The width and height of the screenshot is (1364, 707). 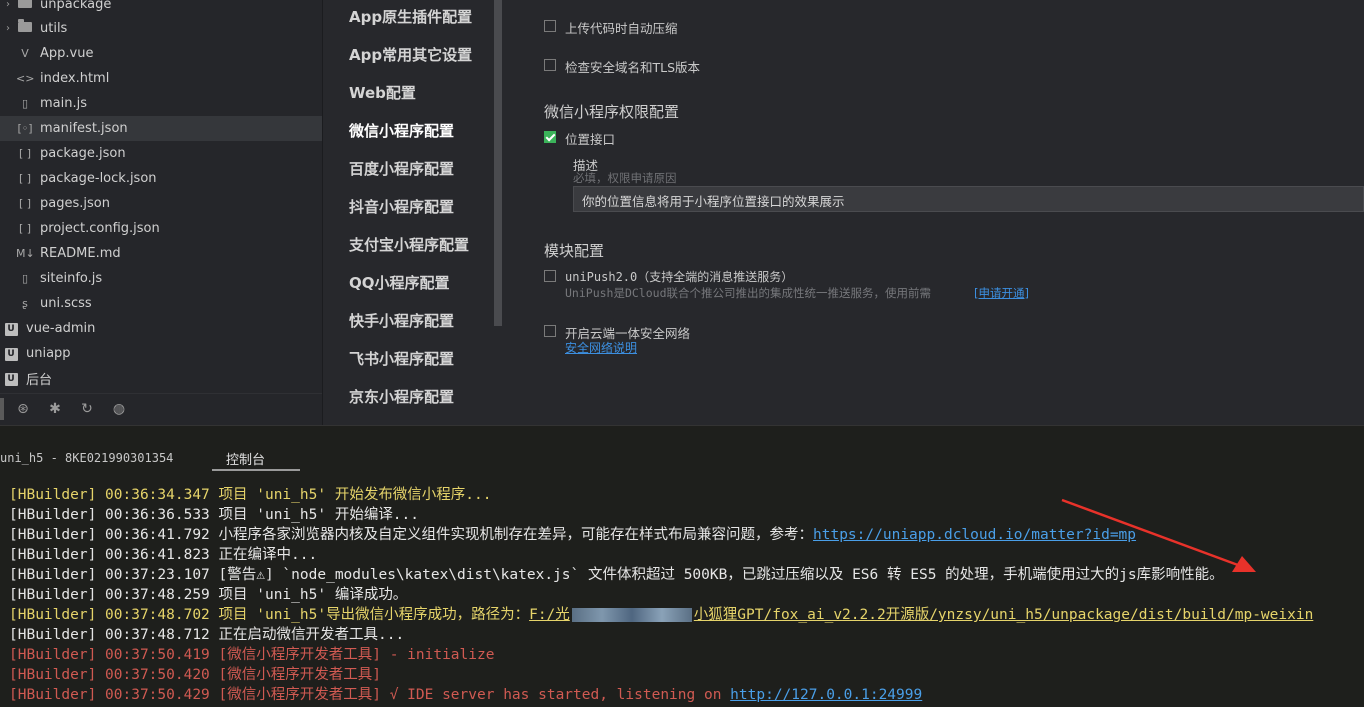 I want to click on unipush-checkbox, so click(x=550, y=276).